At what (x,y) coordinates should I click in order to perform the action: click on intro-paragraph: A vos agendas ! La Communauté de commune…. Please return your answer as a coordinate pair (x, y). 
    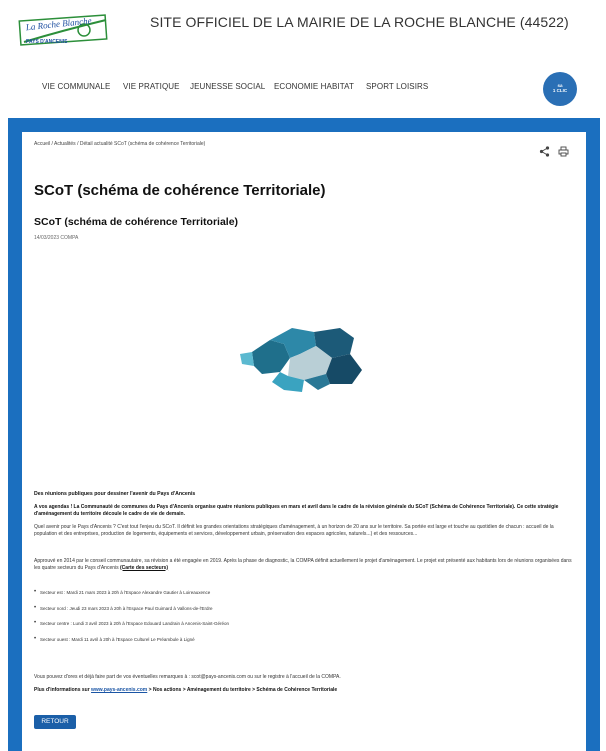
    Looking at the image, I should click on (296, 510).